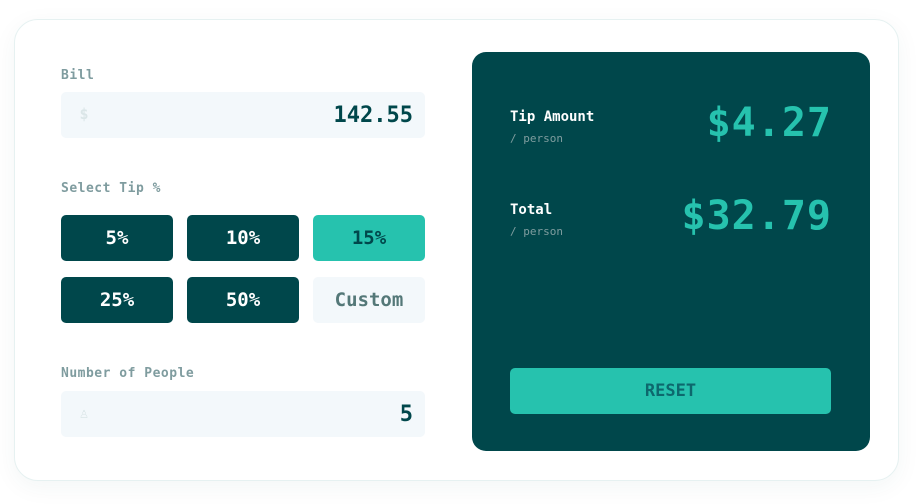 The image size is (917, 504). I want to click on select-tip-label: Select Tip %, so click(111, 188).